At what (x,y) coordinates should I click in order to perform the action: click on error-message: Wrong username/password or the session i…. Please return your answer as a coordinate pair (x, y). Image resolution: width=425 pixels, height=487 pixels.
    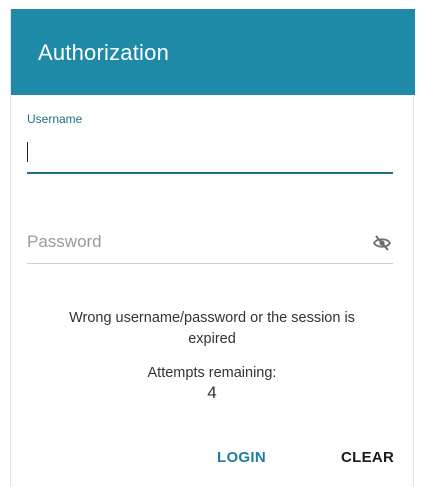
    Looking at the image, I should click on (212, 329).